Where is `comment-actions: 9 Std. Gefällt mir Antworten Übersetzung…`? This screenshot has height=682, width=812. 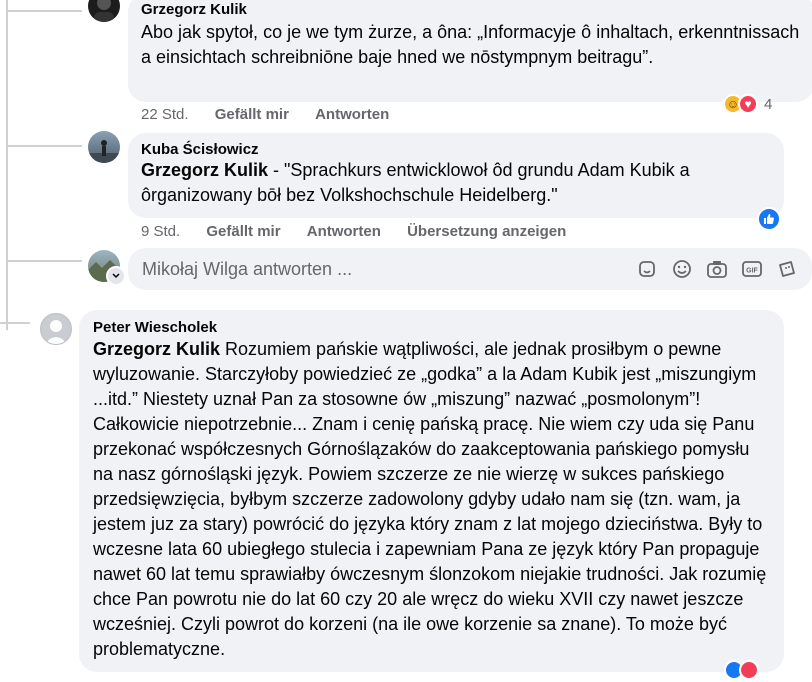
comment-actions: 9 Std. Gefällt mir Antworten Übersetzung… is located at coordinates (364, 231).